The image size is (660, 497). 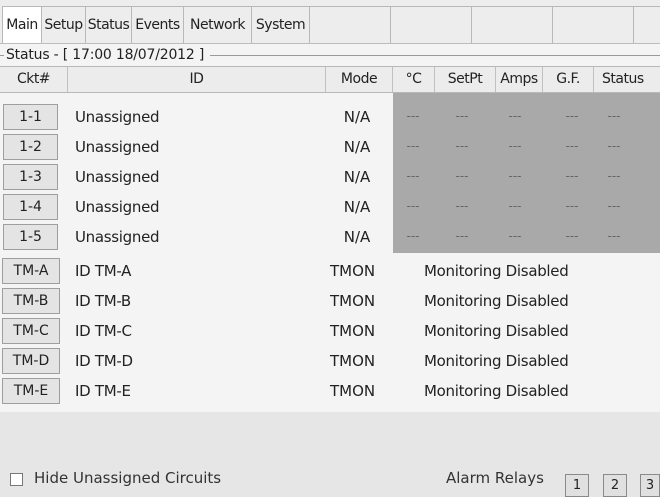 I want to click on monitor-button: TM-D, so click(x=31, y=361).